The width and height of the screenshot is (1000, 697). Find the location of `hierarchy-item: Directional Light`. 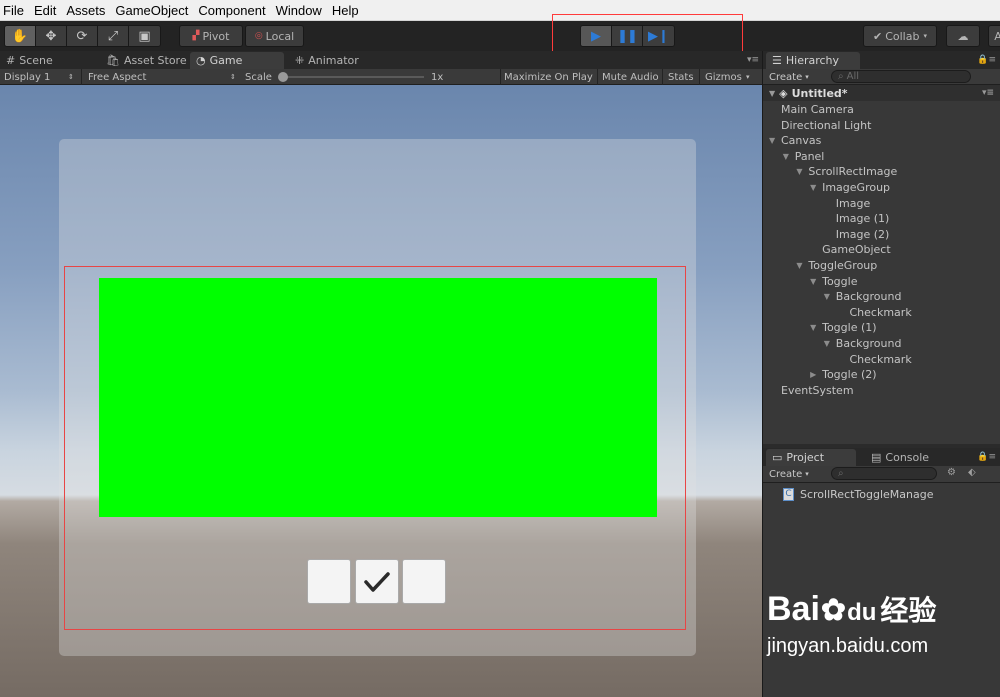

hierarchy-item: Directional Light is located at coordinates (826, 125).